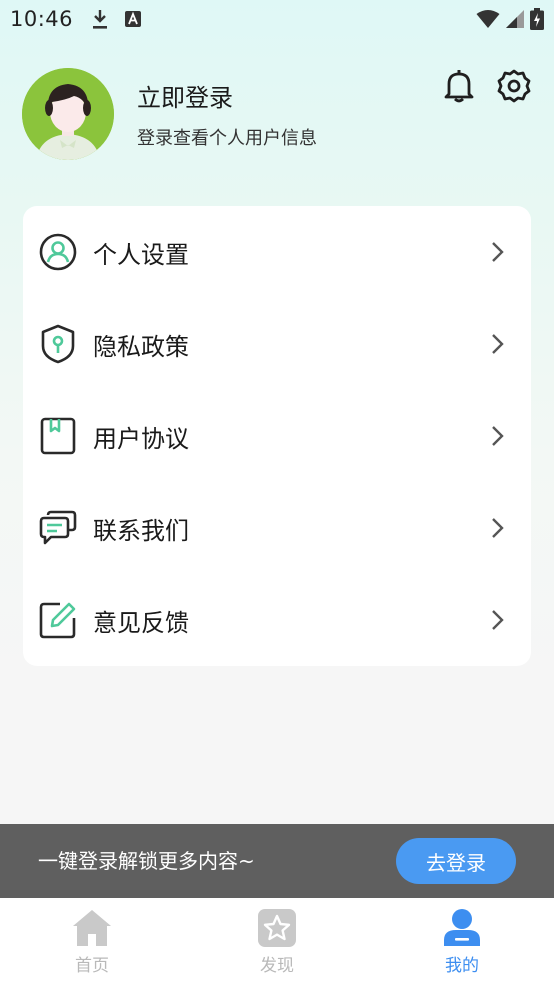  Describe the element at coordinates (462, 966) in the screenshot. I see `tab-mine-label: 我的` at that location.